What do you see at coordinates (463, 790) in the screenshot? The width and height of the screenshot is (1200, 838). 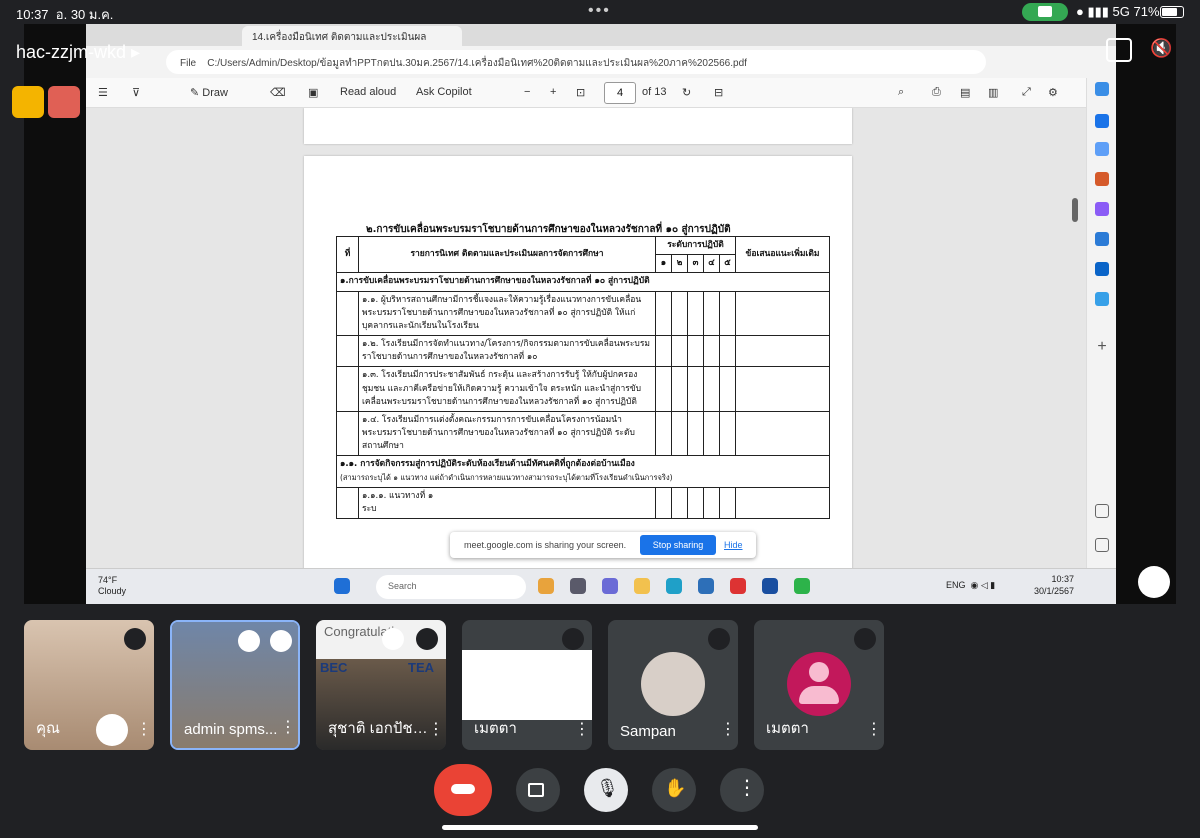 I see `end-call-button` at bounding box center [463, 790].